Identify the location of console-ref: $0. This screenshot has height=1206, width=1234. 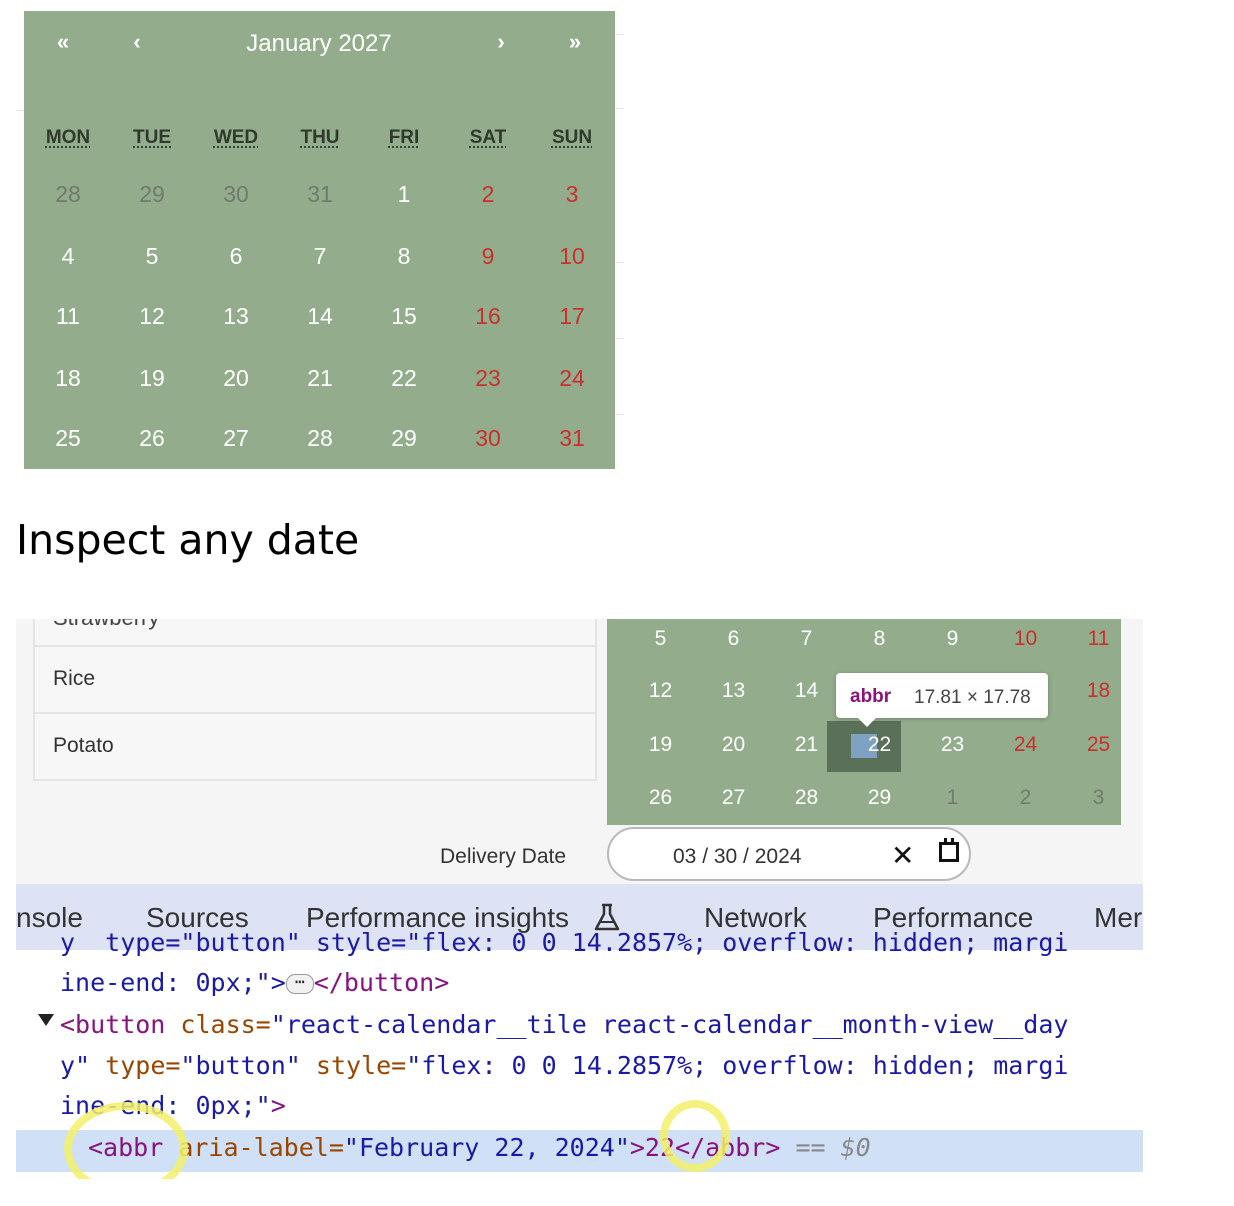
(855, 1147).